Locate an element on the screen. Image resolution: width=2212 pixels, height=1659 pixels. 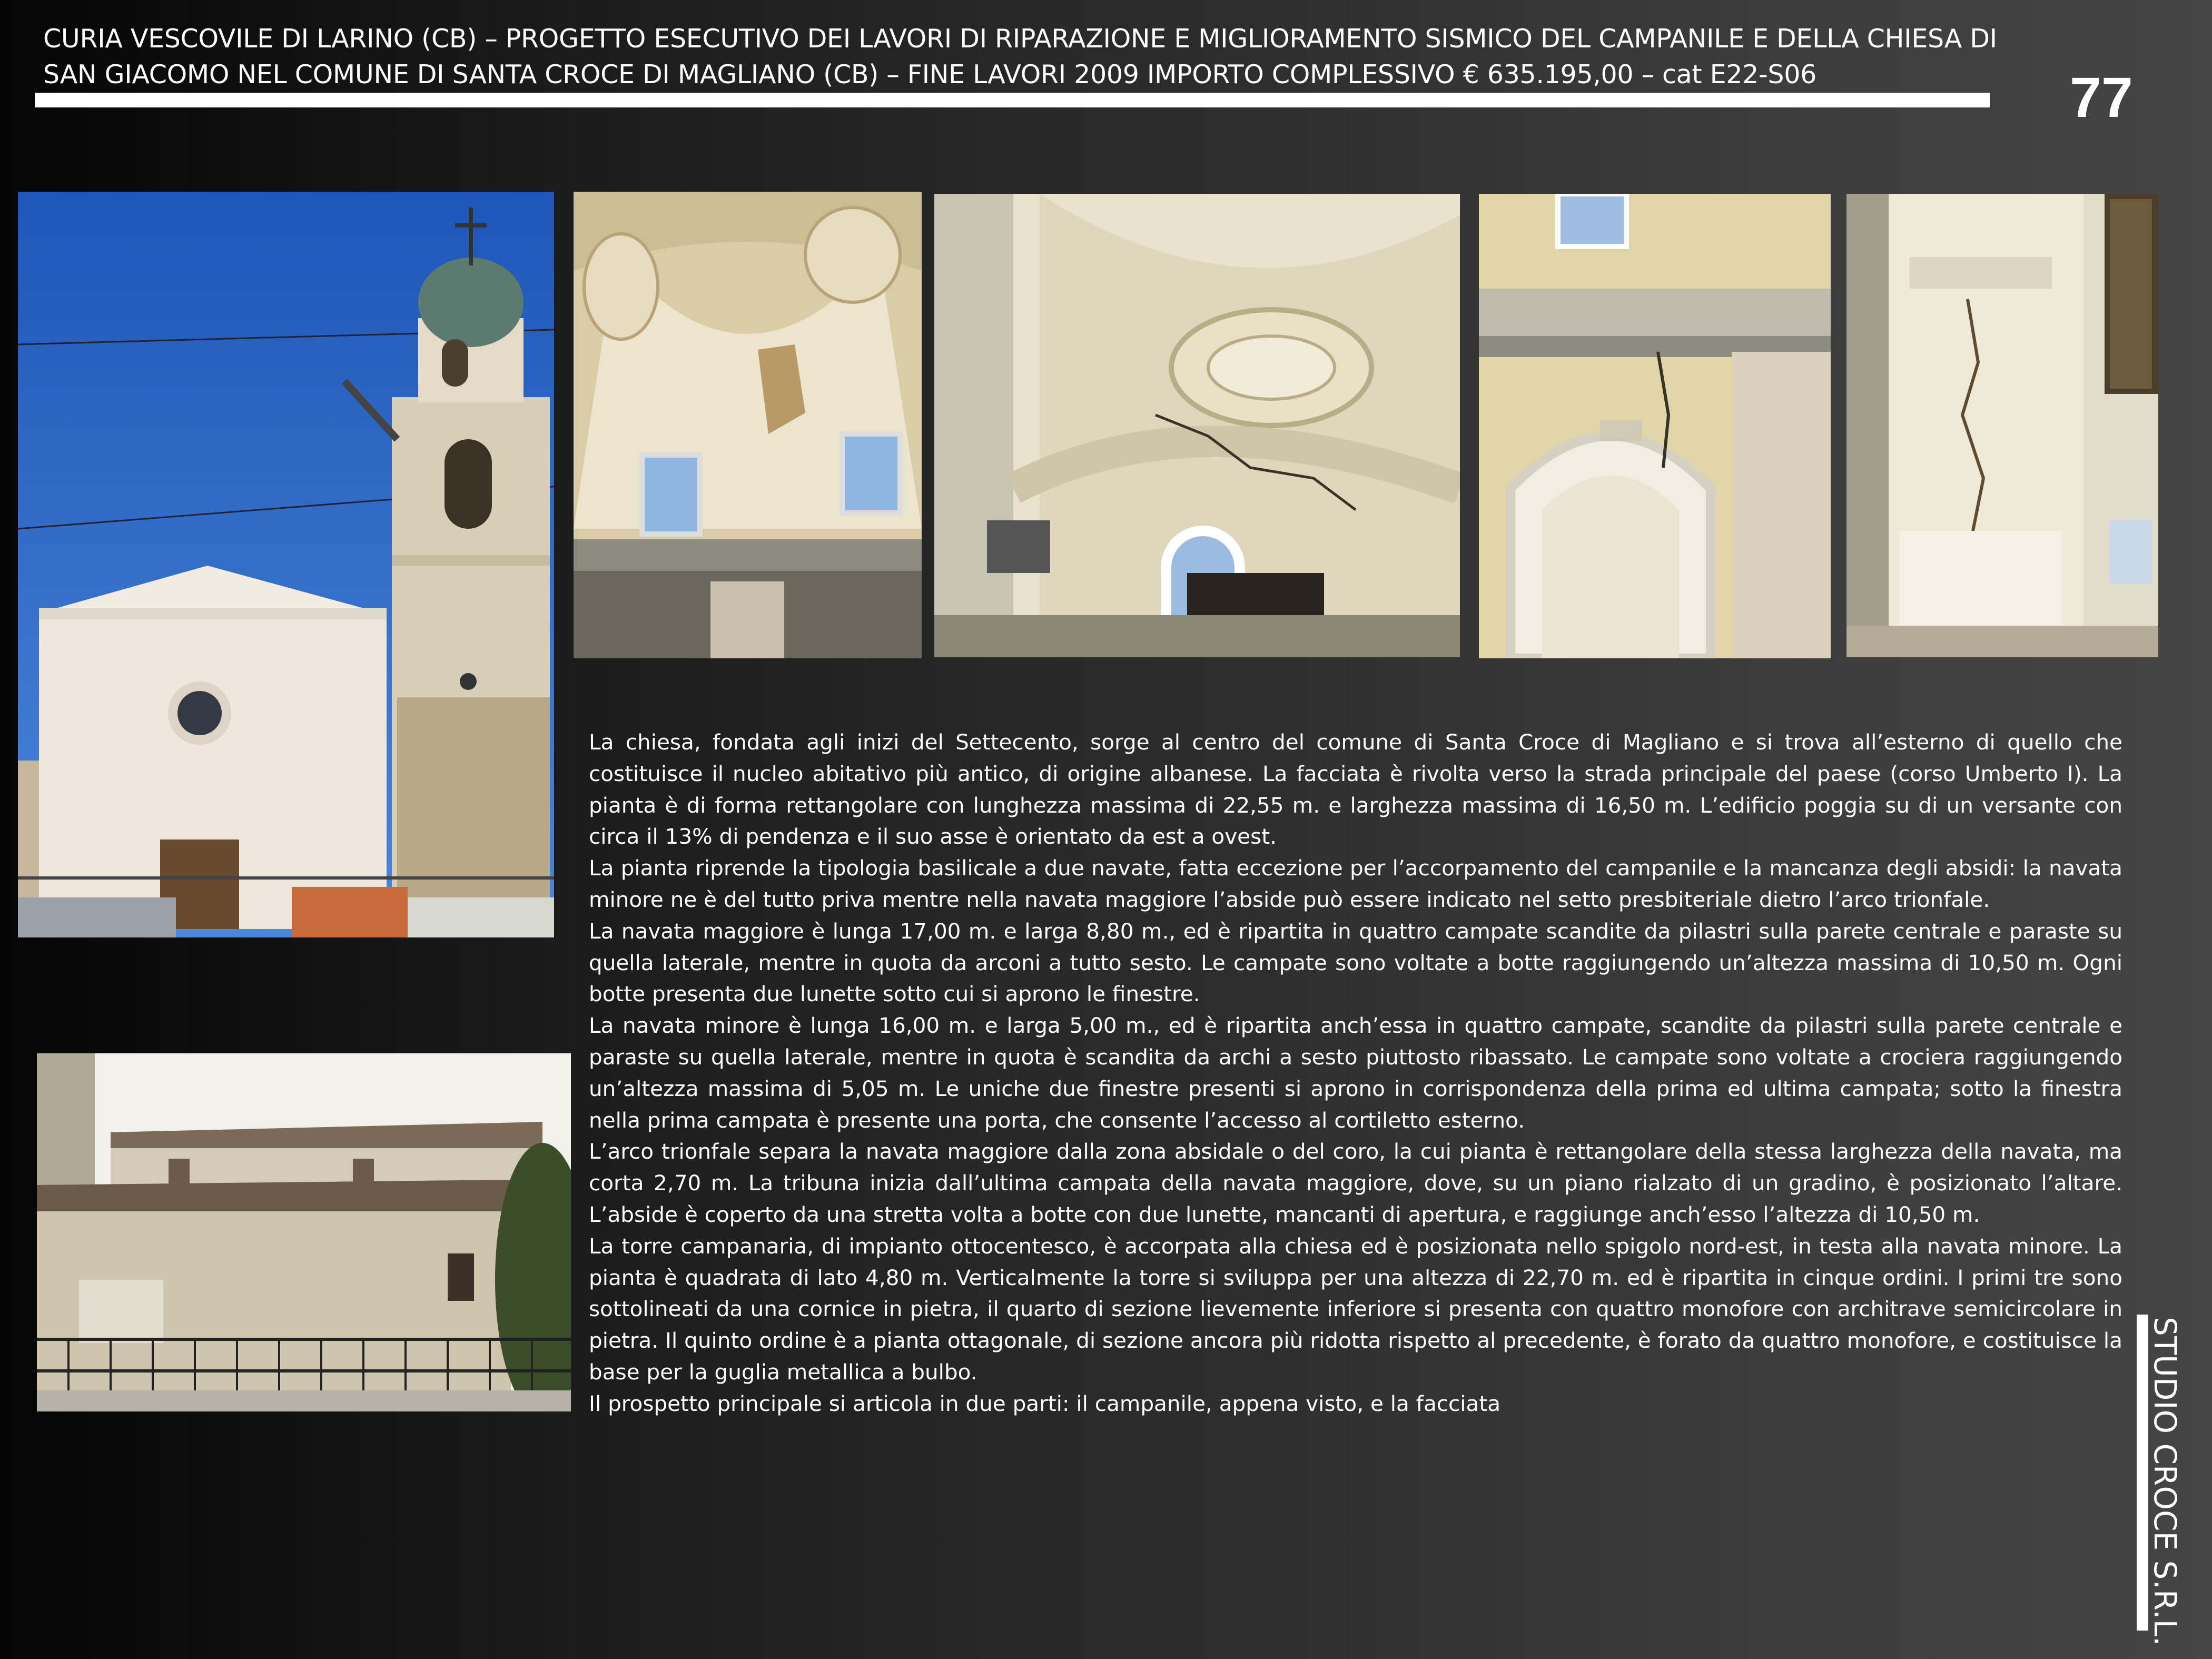
photo-cracked-ceiling is located at coordinates (1197, 425).